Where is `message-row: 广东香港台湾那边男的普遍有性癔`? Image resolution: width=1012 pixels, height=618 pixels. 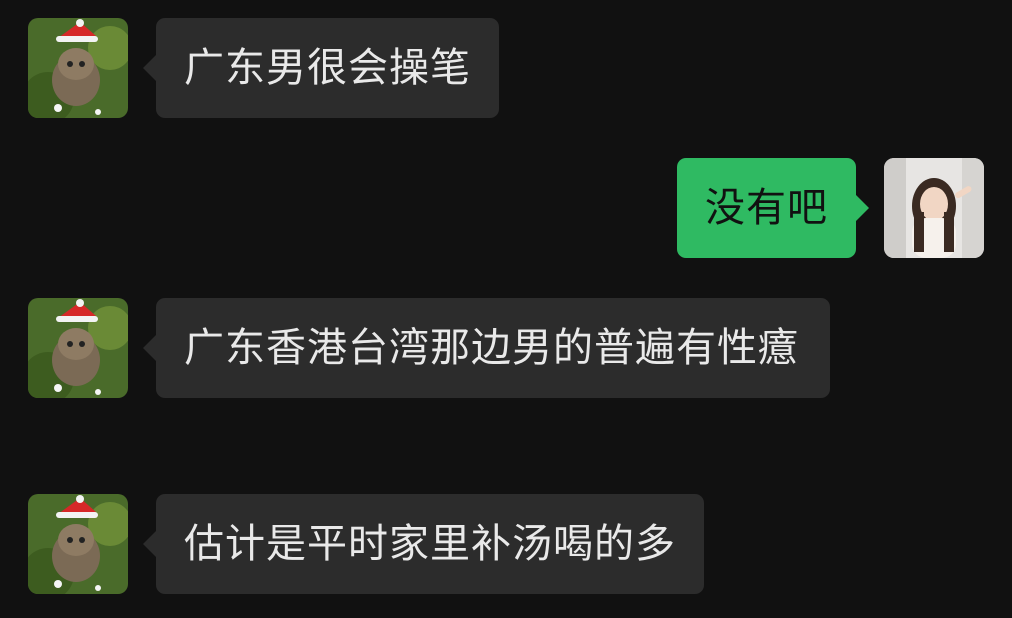 message-row: 广东香港台湾那边男的普遍有性癔 is located at coordinates (429, 348).